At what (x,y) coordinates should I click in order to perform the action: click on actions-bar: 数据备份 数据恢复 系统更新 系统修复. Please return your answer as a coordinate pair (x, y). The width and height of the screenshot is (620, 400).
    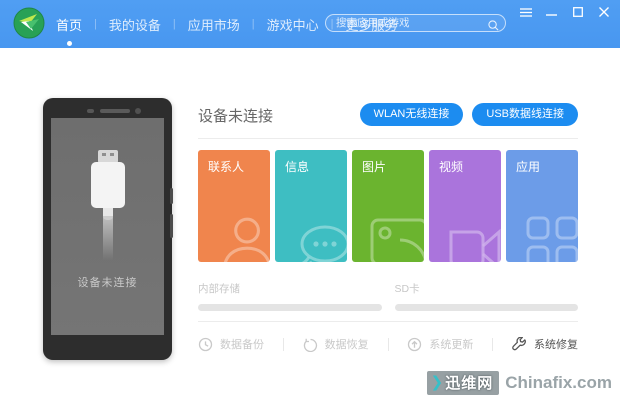
    Looking at the image, I should click on (388, 344).